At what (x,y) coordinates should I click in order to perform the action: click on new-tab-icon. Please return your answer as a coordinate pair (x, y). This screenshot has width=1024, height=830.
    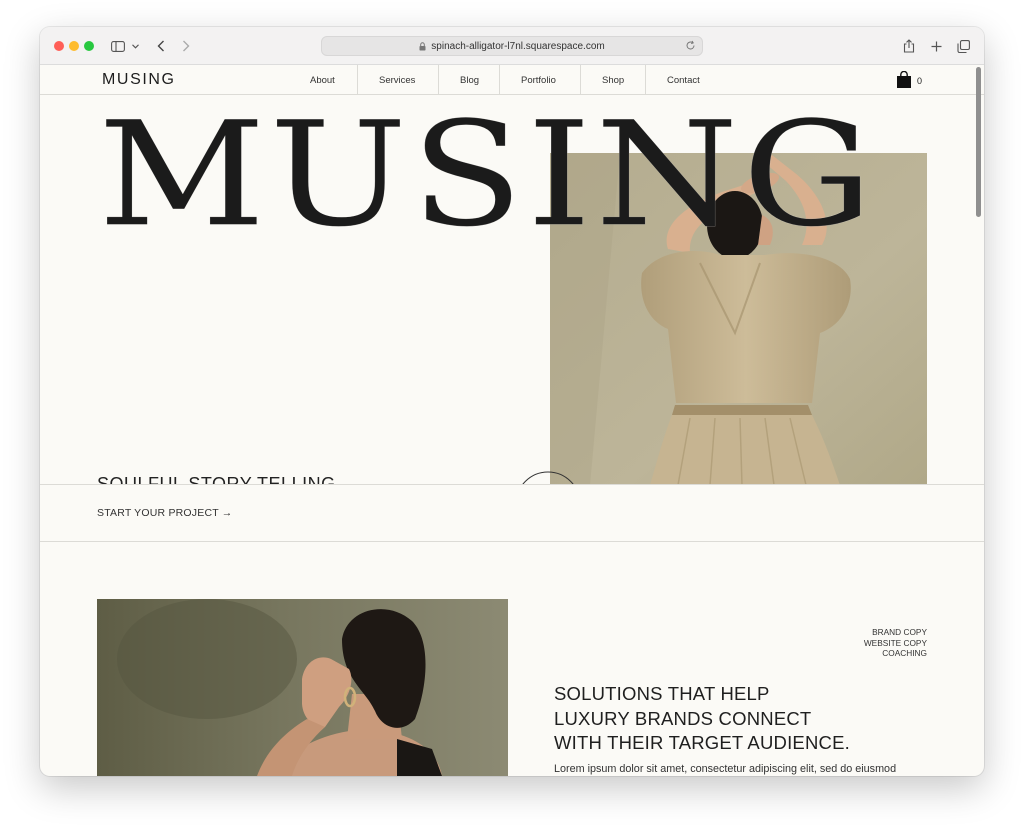
    Looking at the image, I should click on (936, 46).